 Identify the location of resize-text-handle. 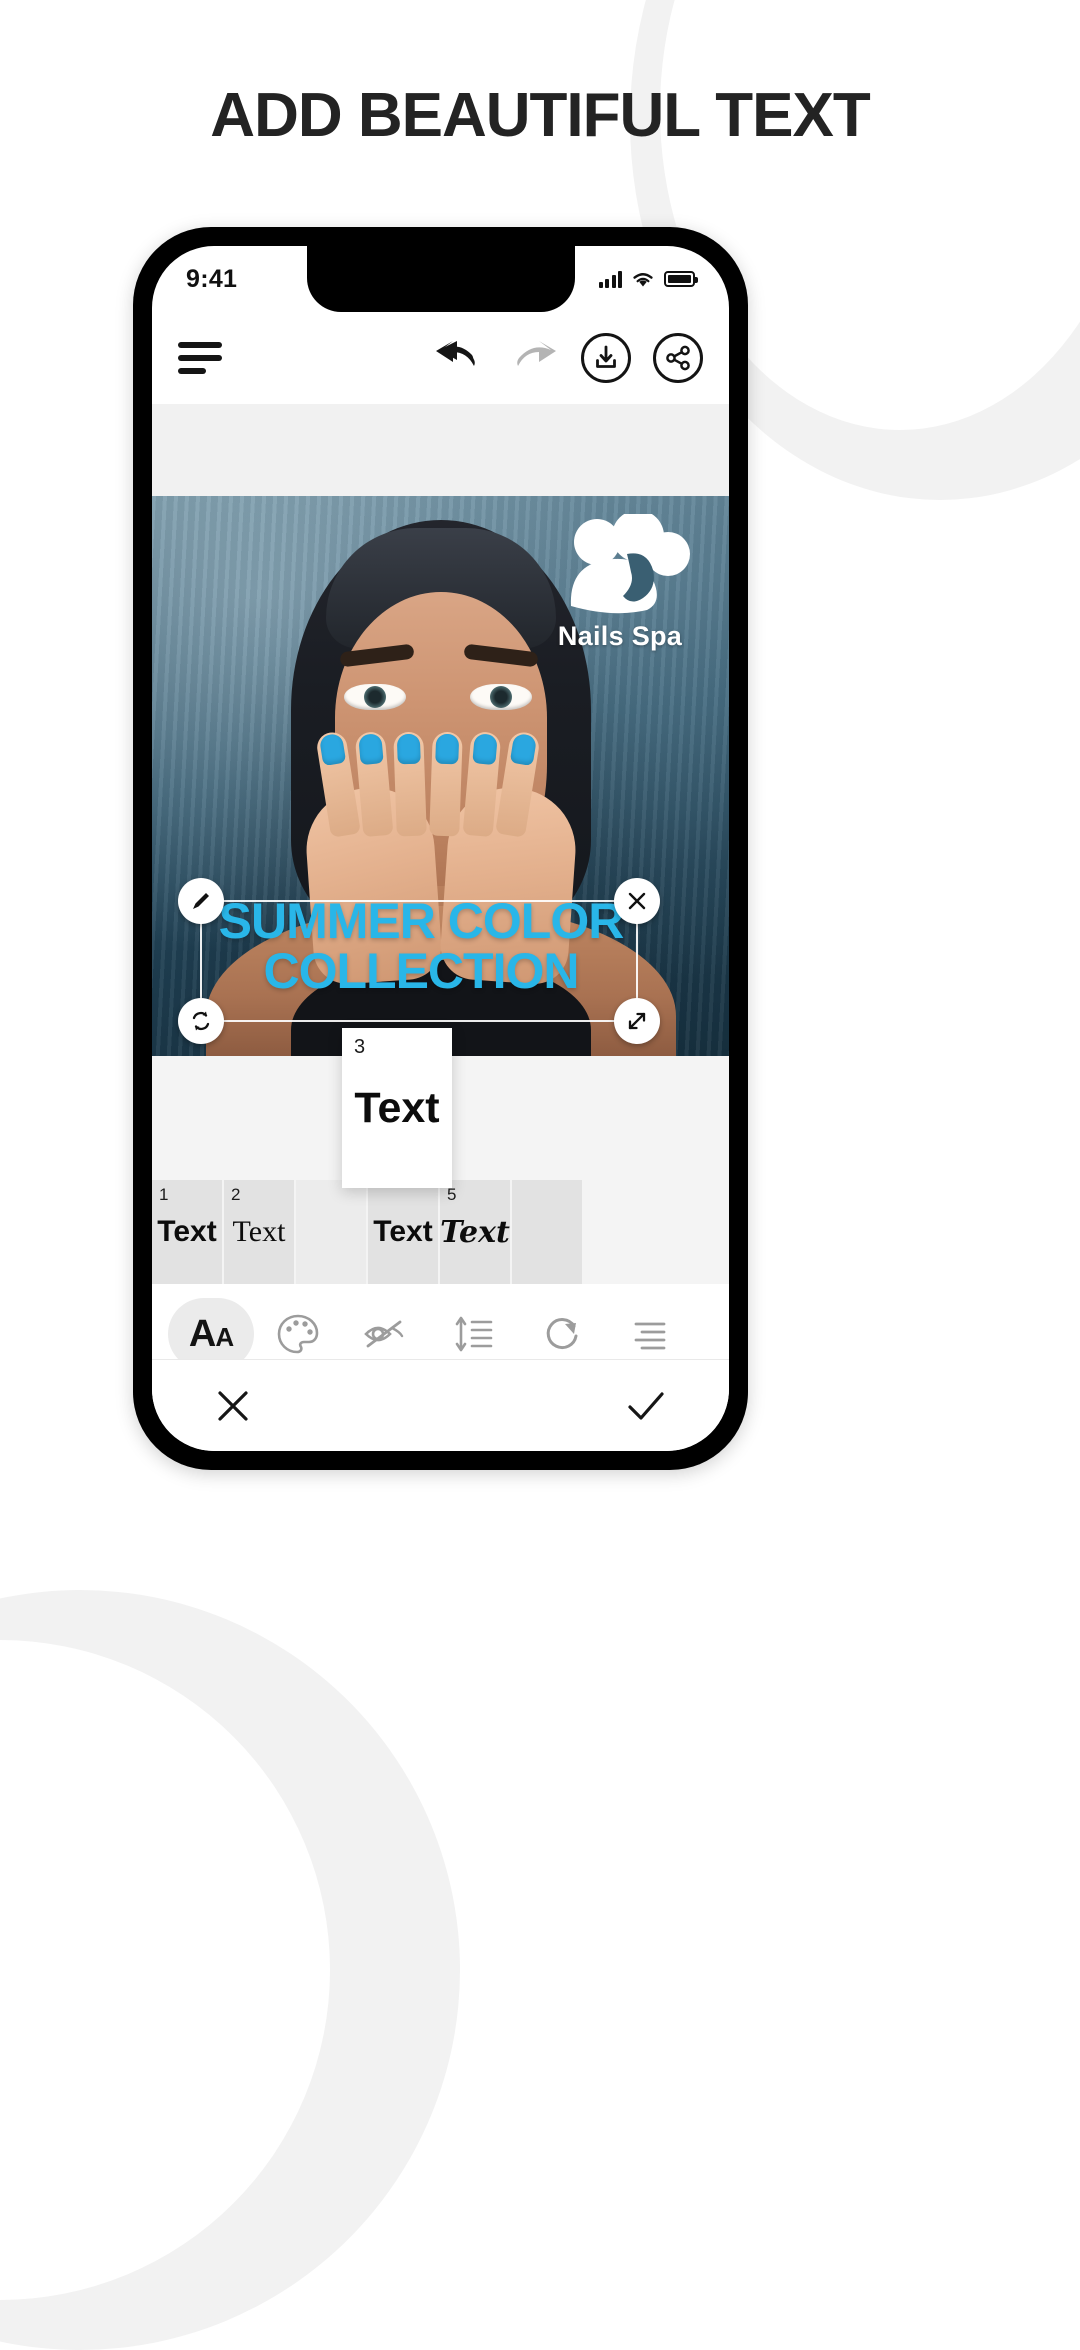
(637, 1021).